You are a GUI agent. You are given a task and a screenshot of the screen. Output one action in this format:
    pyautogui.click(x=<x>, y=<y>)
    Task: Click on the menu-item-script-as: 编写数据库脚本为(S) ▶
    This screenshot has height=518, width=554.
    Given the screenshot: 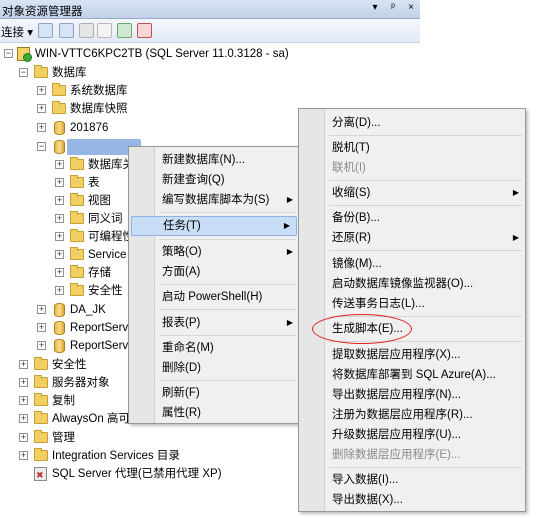 What is the action you would take?
    pyautogui.click(x=214, y=200)
    